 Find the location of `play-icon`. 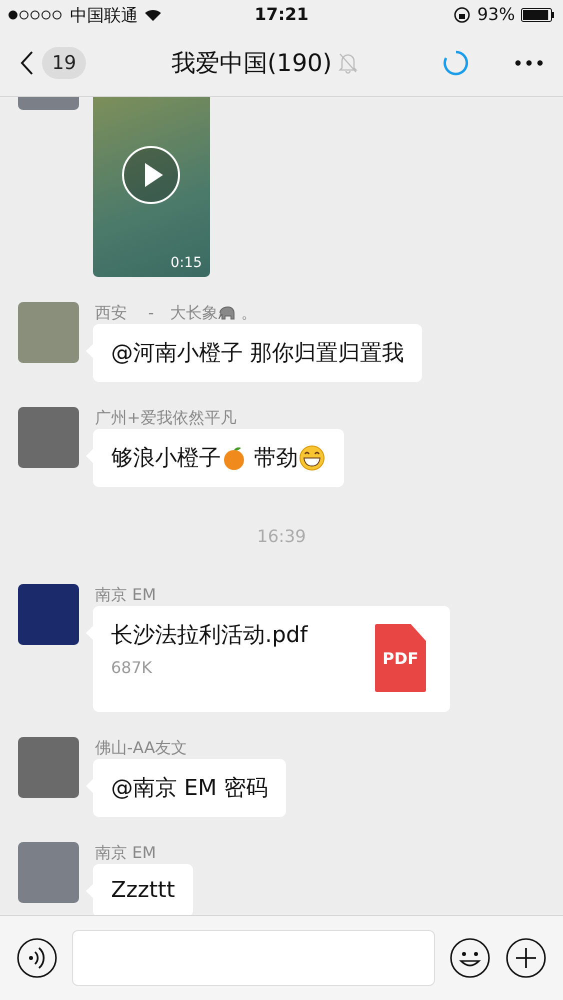

play-icon is located at coordinates (151, 175).